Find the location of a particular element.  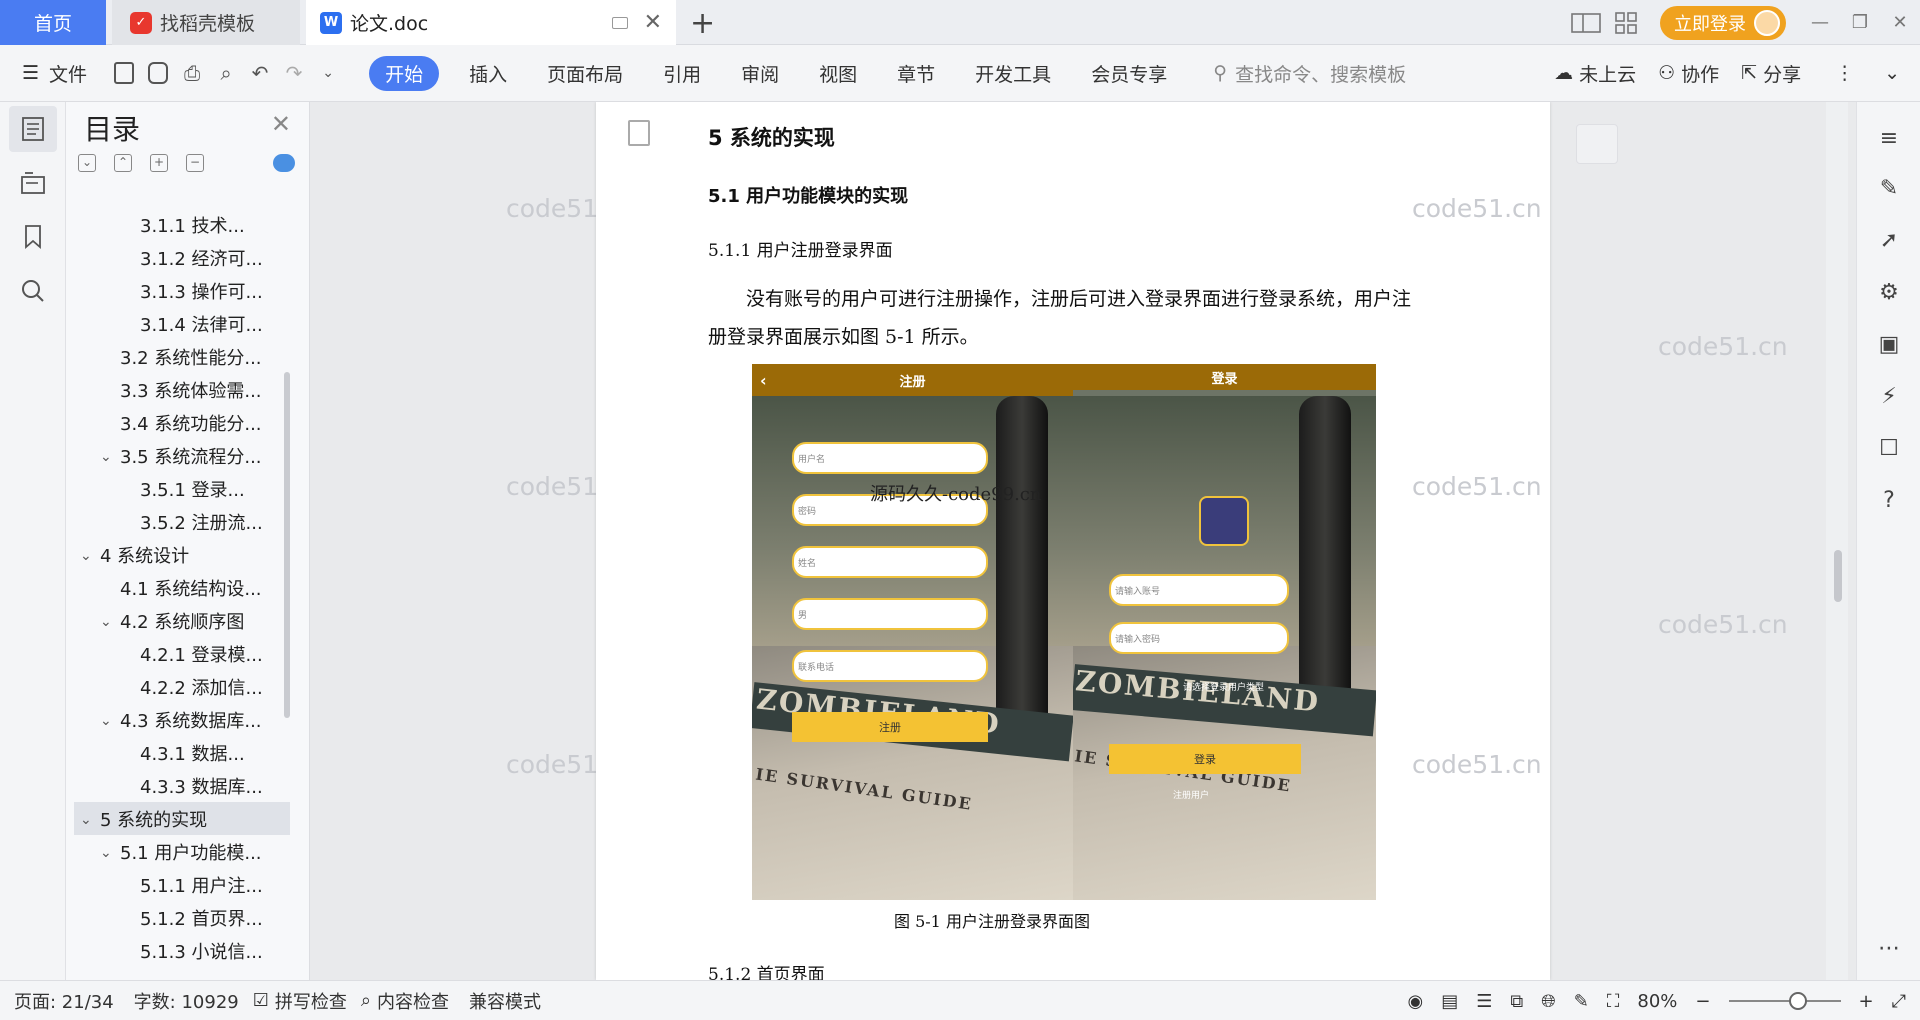

toc-item: ⌄ 5 系统的实现 is located at coordinates (182, 818).